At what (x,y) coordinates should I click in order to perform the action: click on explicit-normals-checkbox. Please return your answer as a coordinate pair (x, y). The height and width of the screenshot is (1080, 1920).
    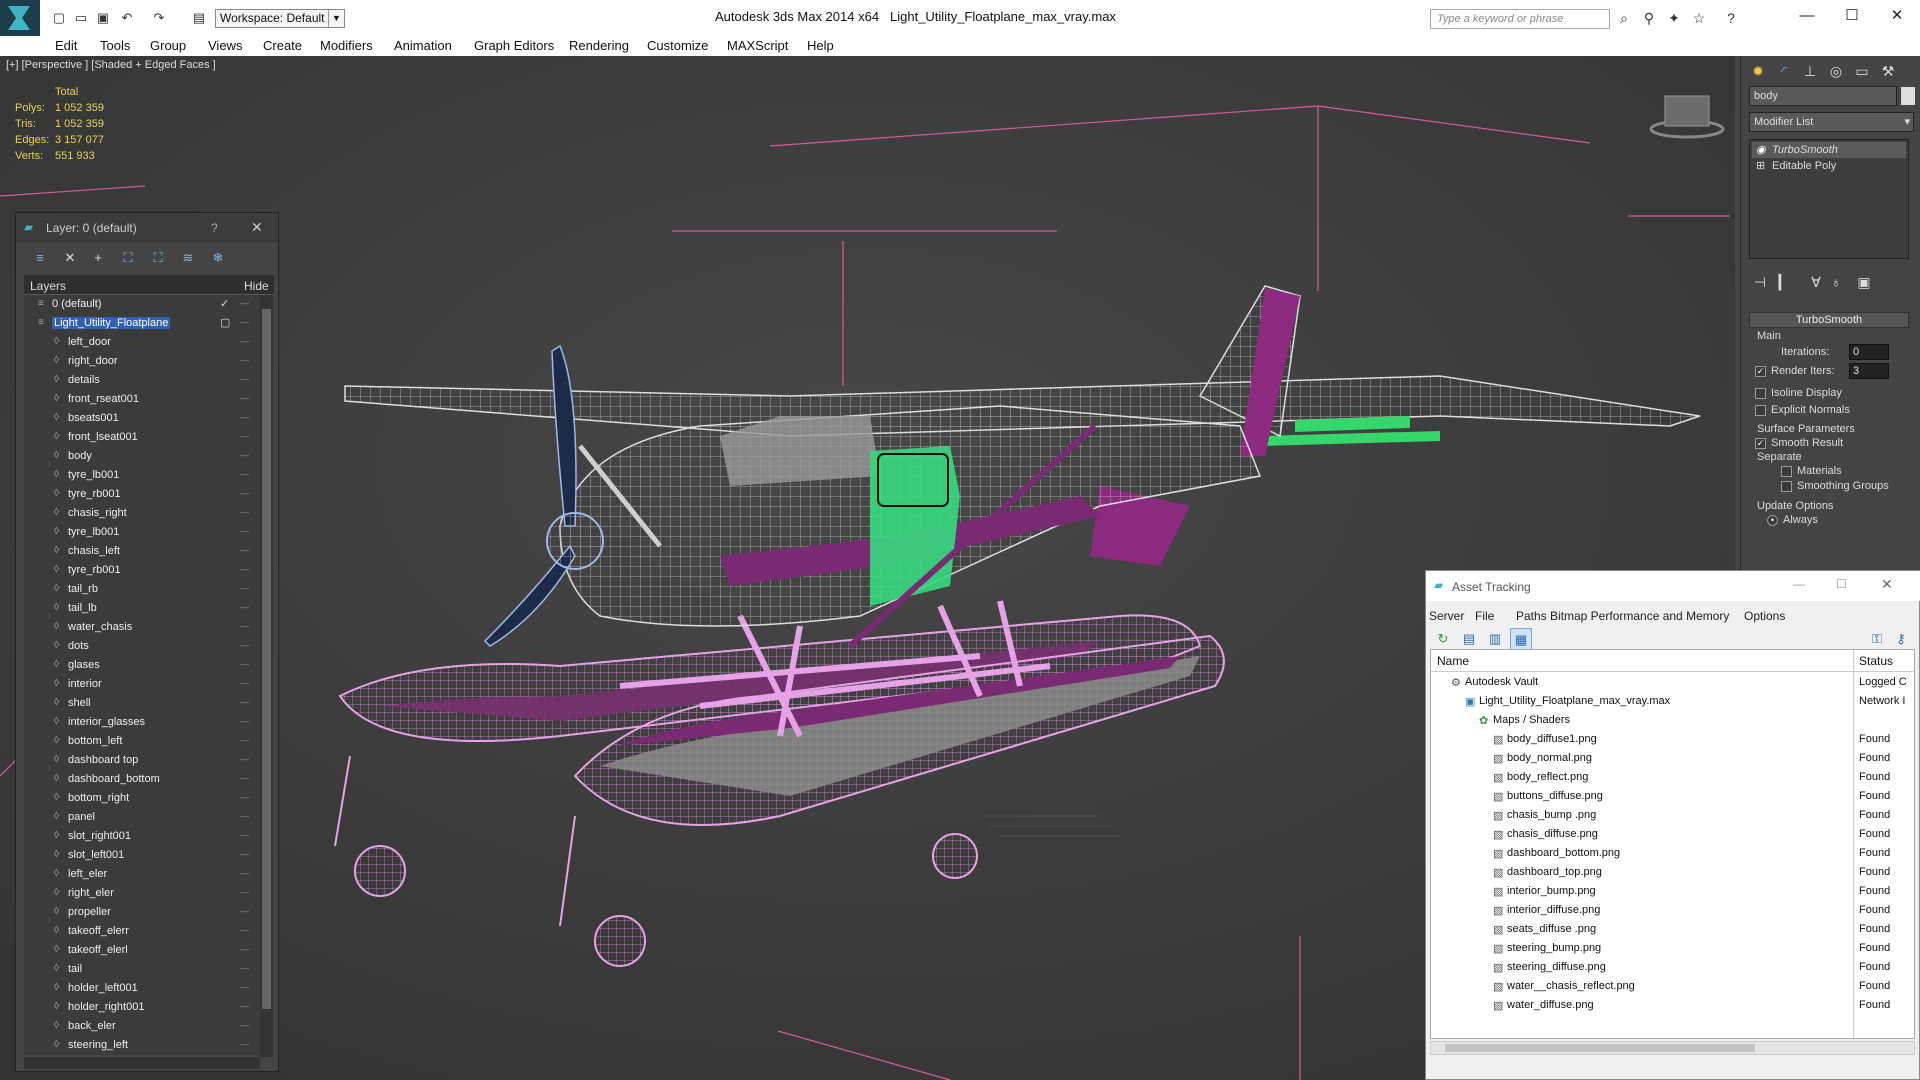
    Looking at the image, I should click on (1760, 410).